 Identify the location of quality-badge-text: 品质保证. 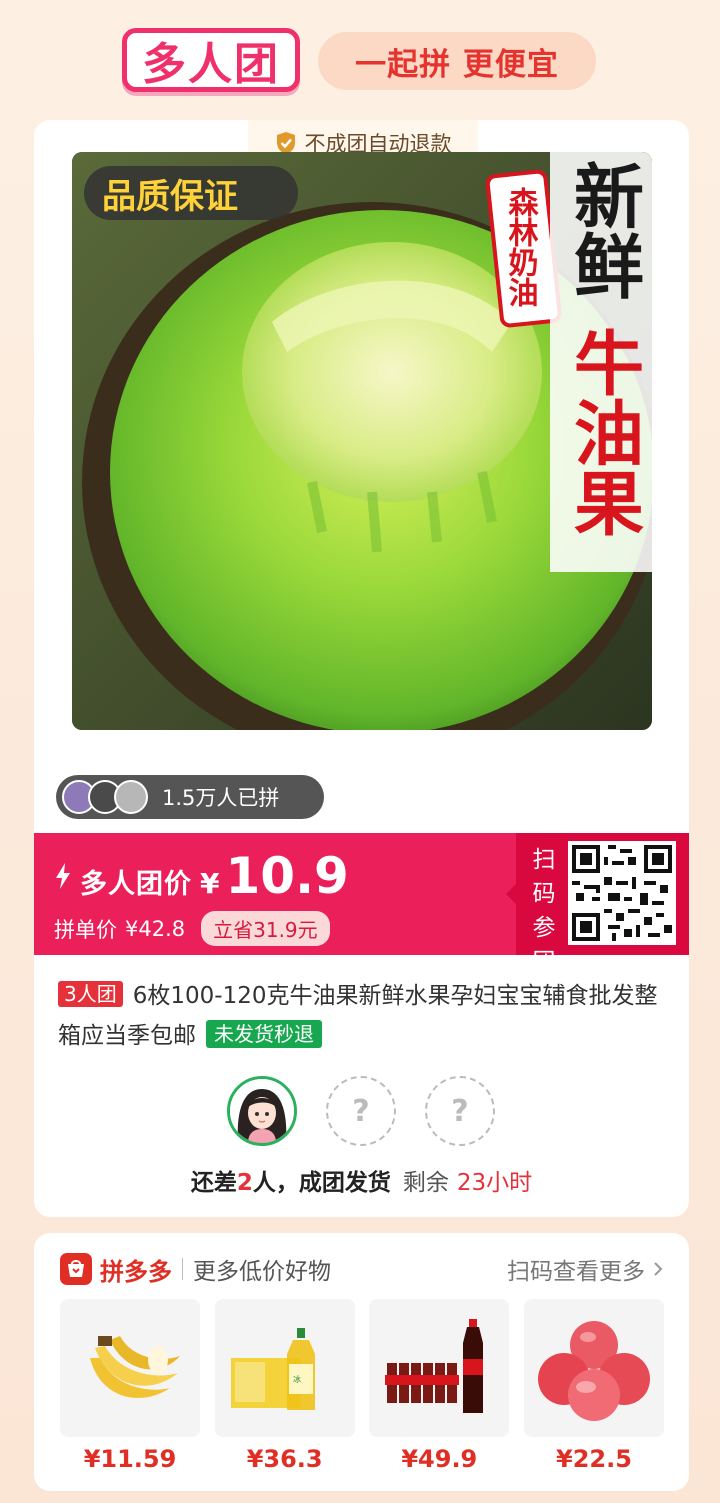
(170, 197).